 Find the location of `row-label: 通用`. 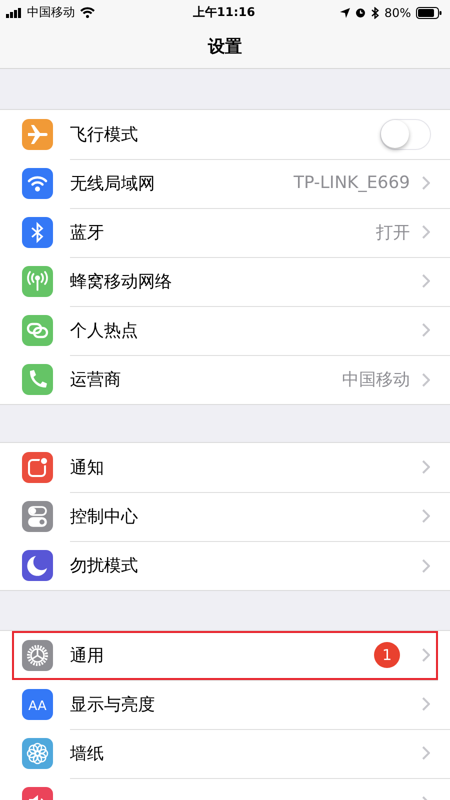

row-label: 通用 is located at coordinates (87, 655).